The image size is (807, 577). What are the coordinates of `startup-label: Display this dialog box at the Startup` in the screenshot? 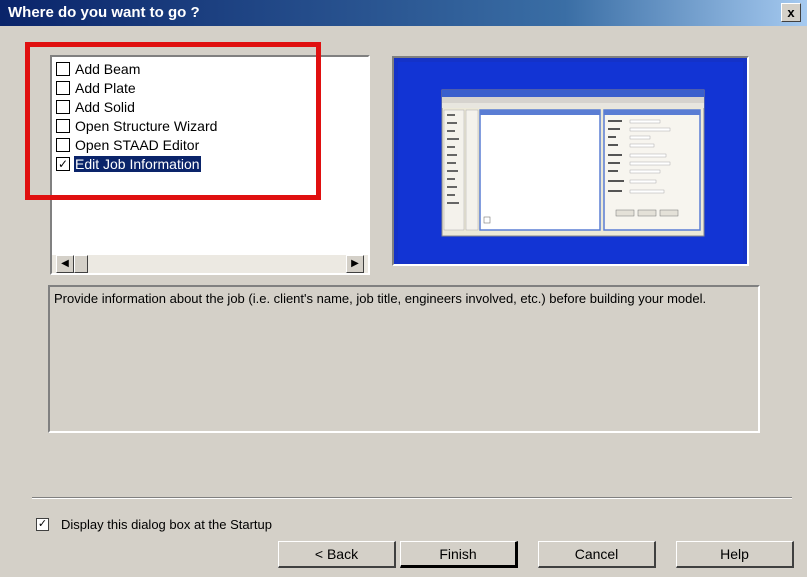 It's located at (167, 524).